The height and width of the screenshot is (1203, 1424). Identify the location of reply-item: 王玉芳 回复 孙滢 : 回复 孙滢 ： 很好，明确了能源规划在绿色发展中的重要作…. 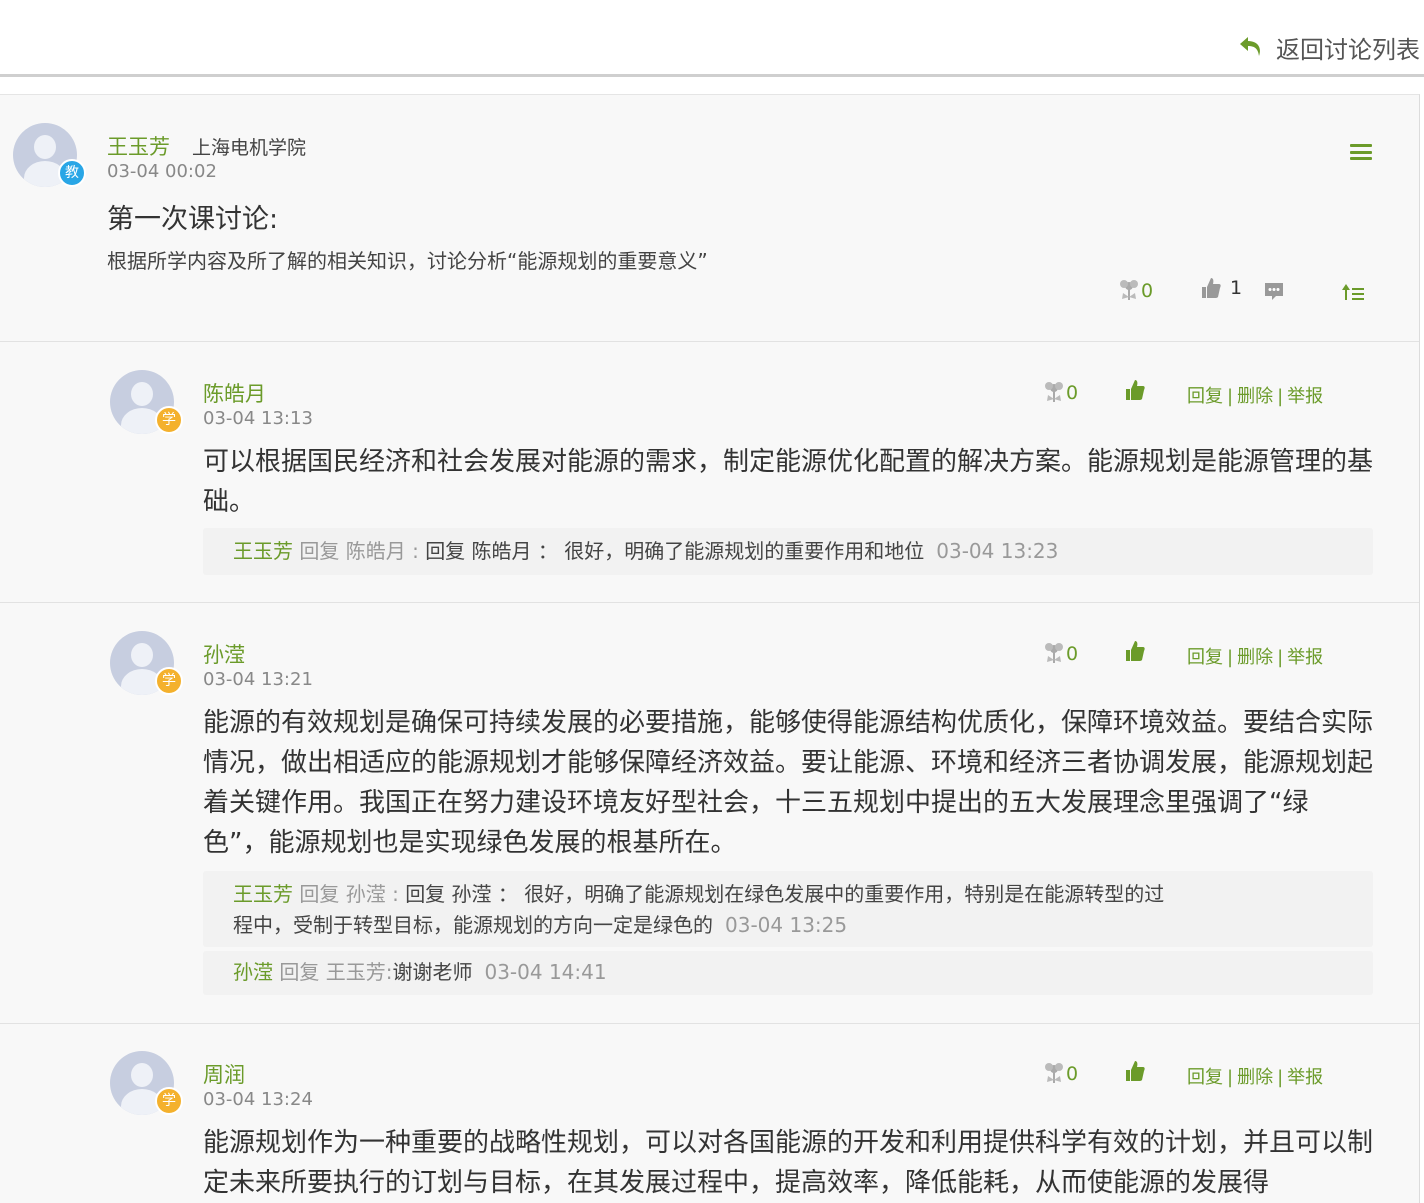
(788, 909).